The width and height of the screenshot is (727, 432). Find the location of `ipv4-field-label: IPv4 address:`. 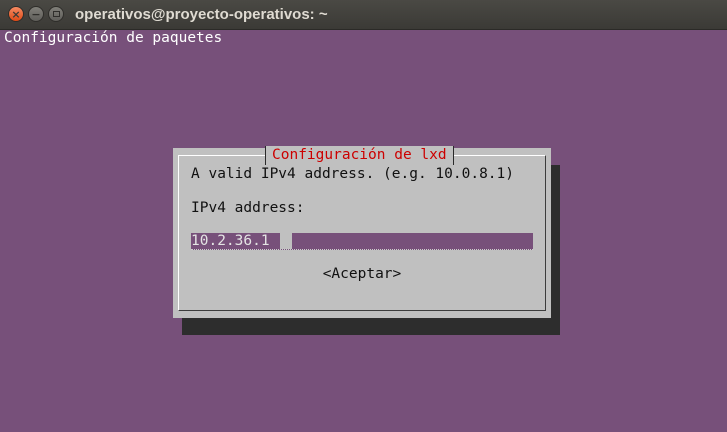

ipv4-field-label: IPv4 address: is located at coordinates (248, 208).